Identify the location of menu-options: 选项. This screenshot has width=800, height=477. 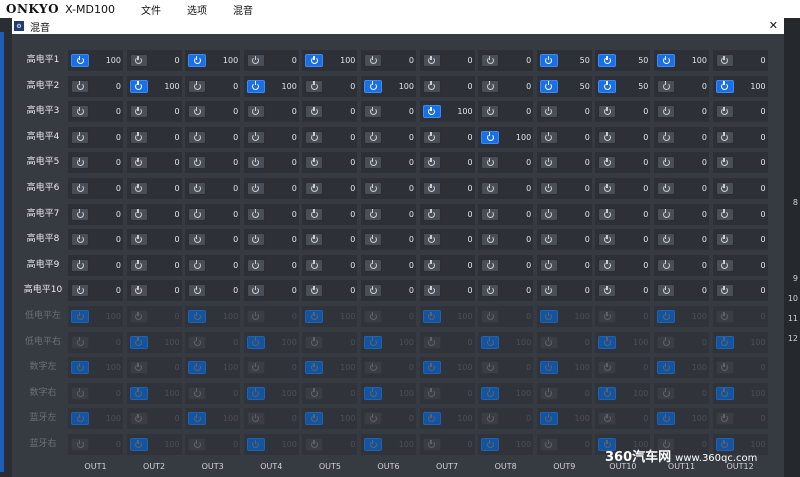
(197, 9).